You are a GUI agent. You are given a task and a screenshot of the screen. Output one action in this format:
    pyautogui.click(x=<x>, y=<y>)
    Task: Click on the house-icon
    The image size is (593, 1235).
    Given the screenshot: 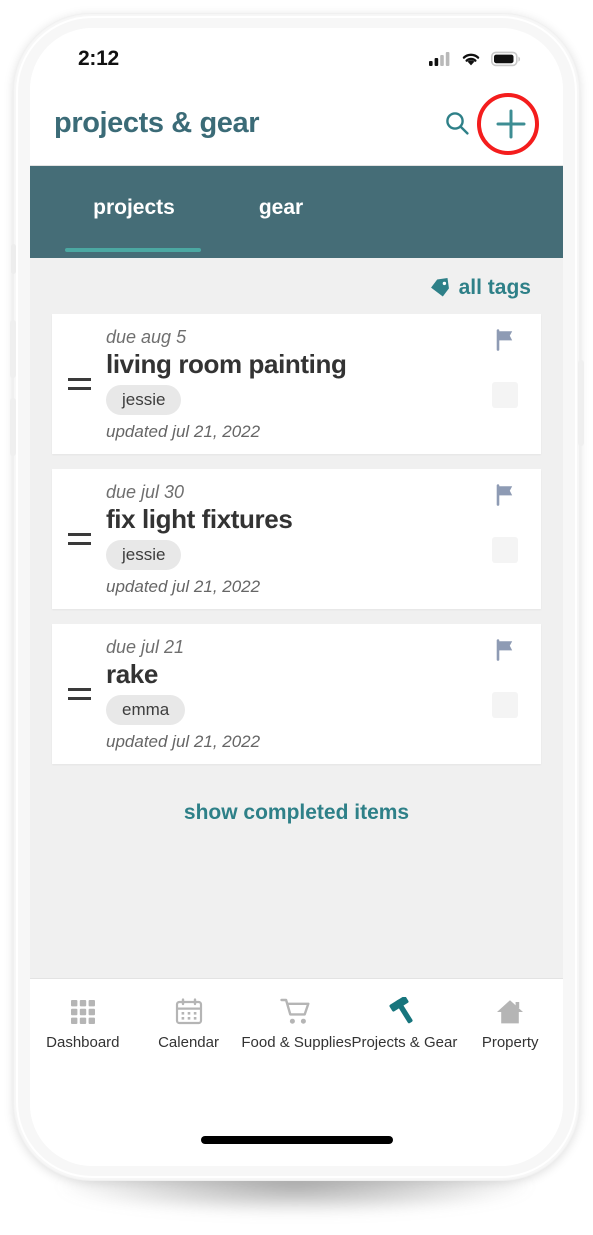 What is the action you would take?
    pyautogui.click(x=510, y=1012)
    